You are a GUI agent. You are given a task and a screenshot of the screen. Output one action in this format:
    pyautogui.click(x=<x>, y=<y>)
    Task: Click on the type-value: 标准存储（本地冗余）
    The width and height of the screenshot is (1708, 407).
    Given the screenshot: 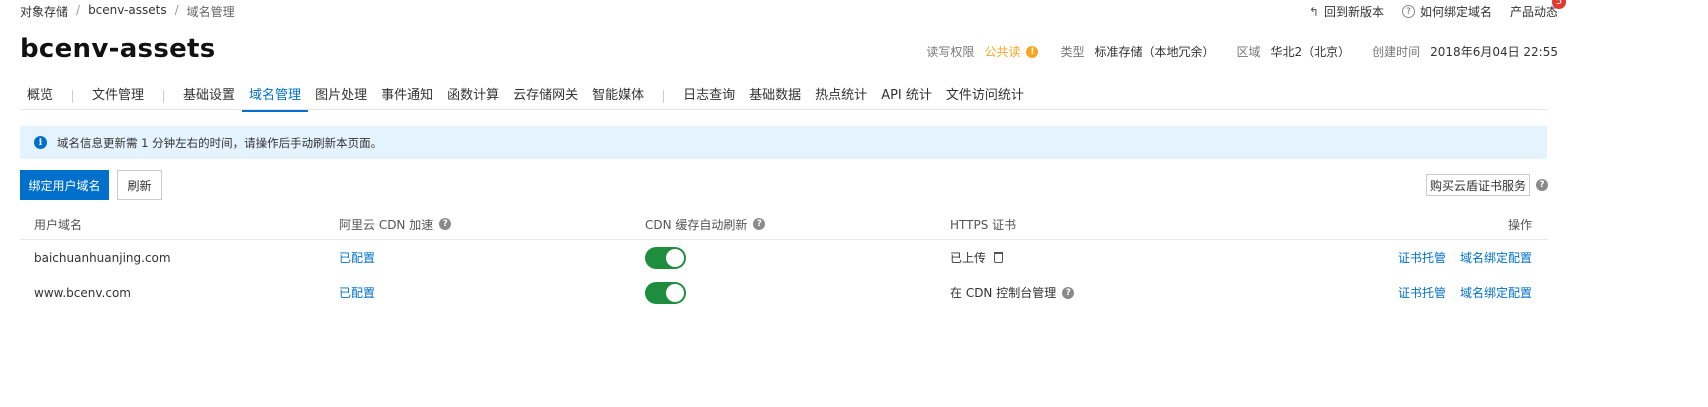 What is the action you would take?
    pyautogui.click(x=1154, y=52)
    